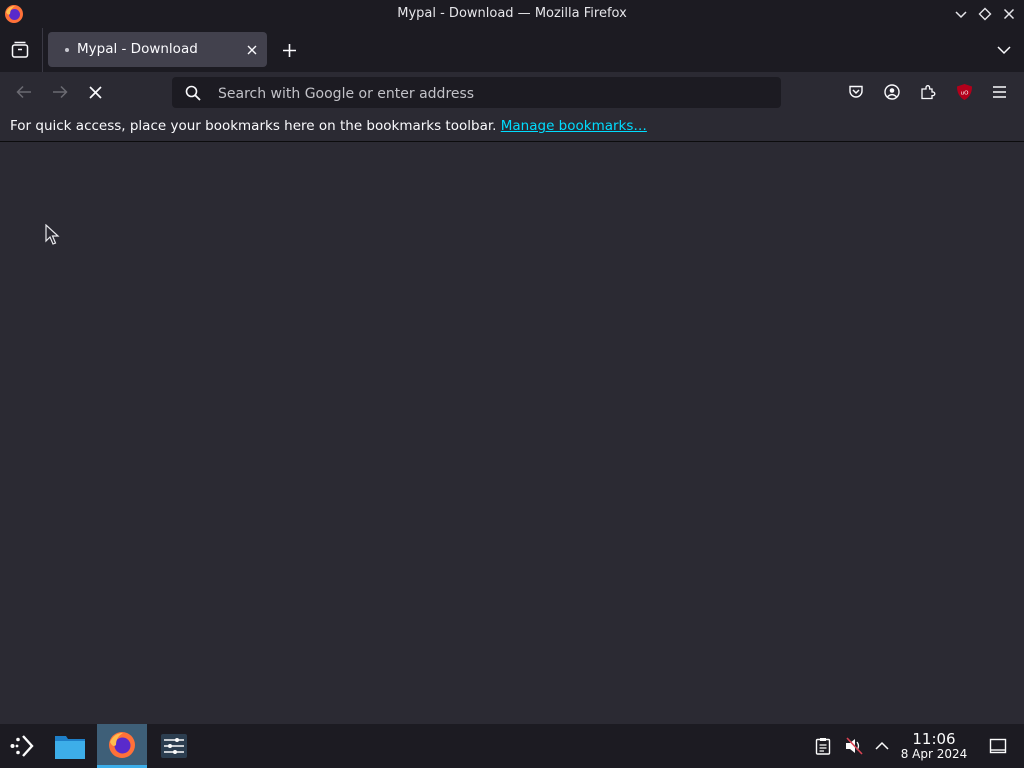 The width and height of the screenshot is (1024, 768). Describe the element at coordinates (20, 50) in the screenshot. I see `firefox-view-icon` at that location.